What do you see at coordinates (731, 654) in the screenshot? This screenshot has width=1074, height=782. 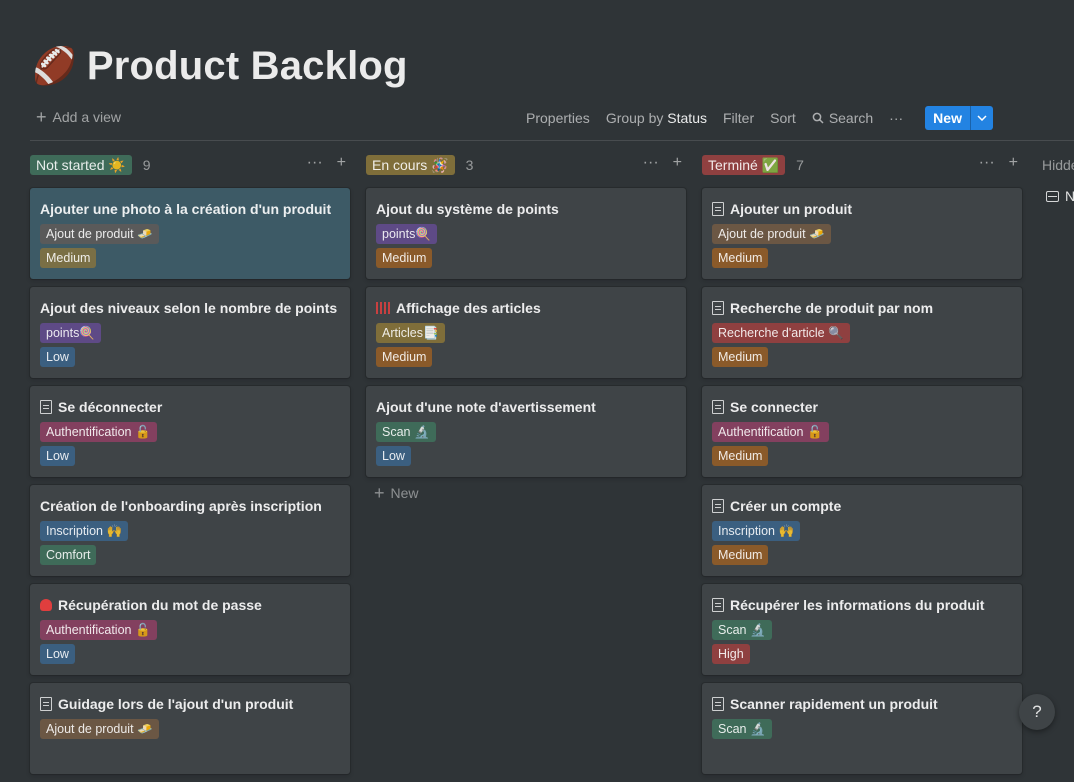 I see `property-tag: High` at bounding box center [731, 654].